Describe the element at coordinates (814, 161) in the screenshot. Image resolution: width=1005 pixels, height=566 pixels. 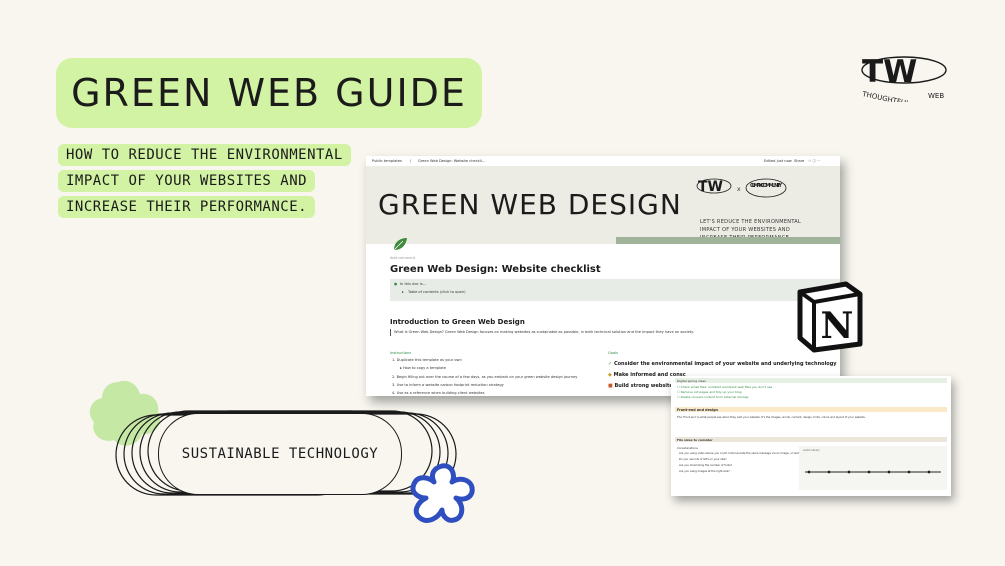
I see `toolbar-icons: ☆ ⓘ ⋯` at that location.